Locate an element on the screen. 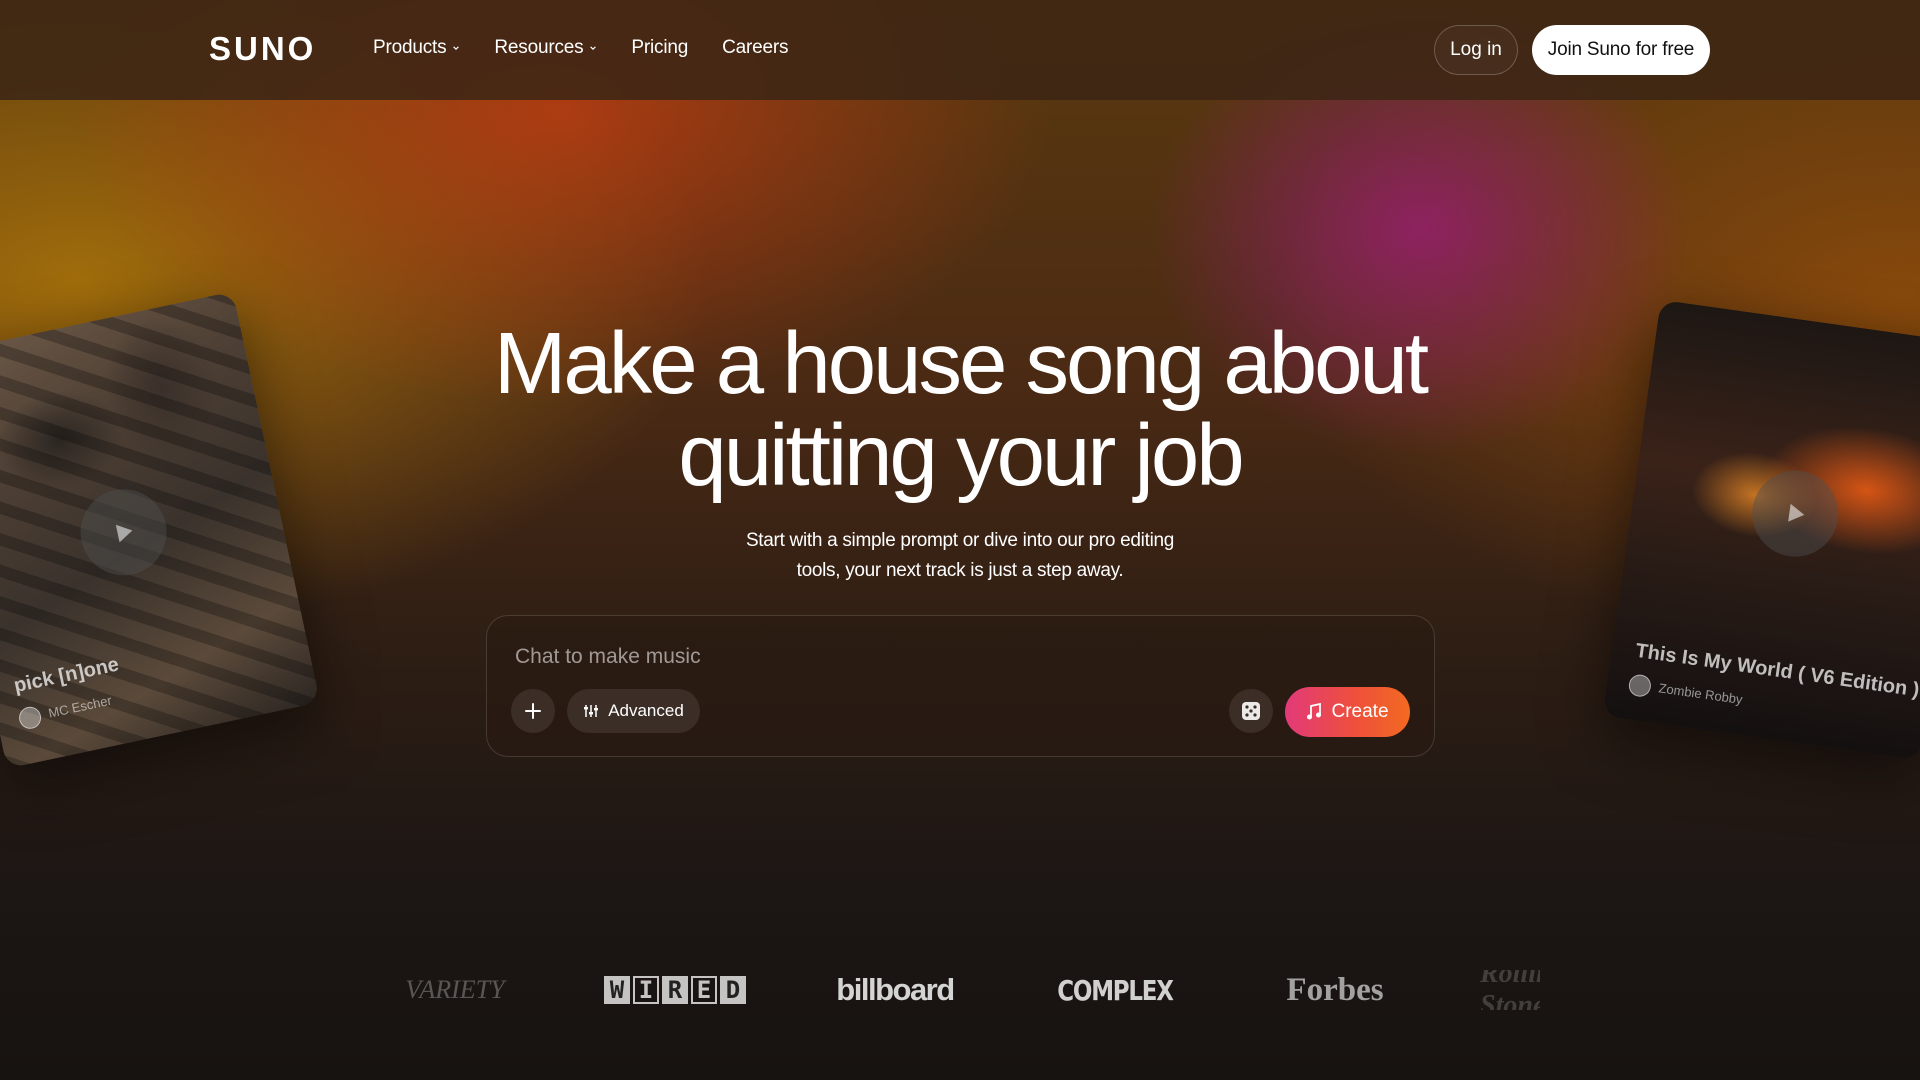 This screenshot has height=1080, width=1920. hero-title-line-2: quitting your job is located at coordinates (961, 455).